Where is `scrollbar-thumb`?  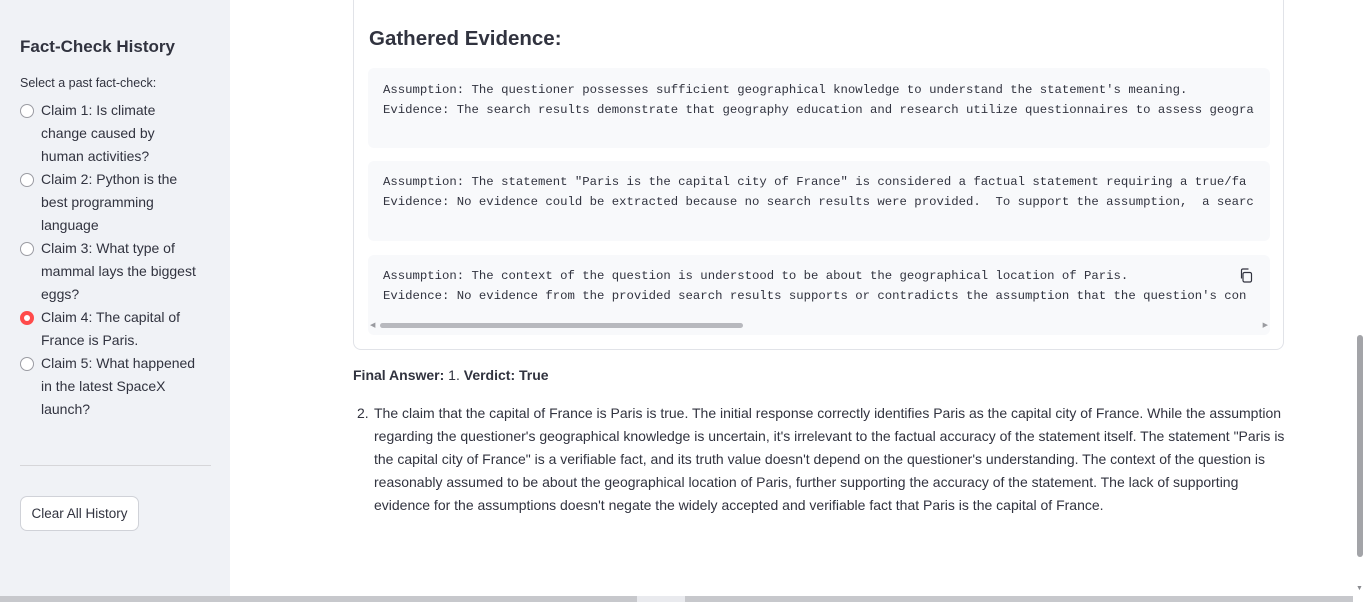 scrollbar-thumb is located at coordinates (561, 325).